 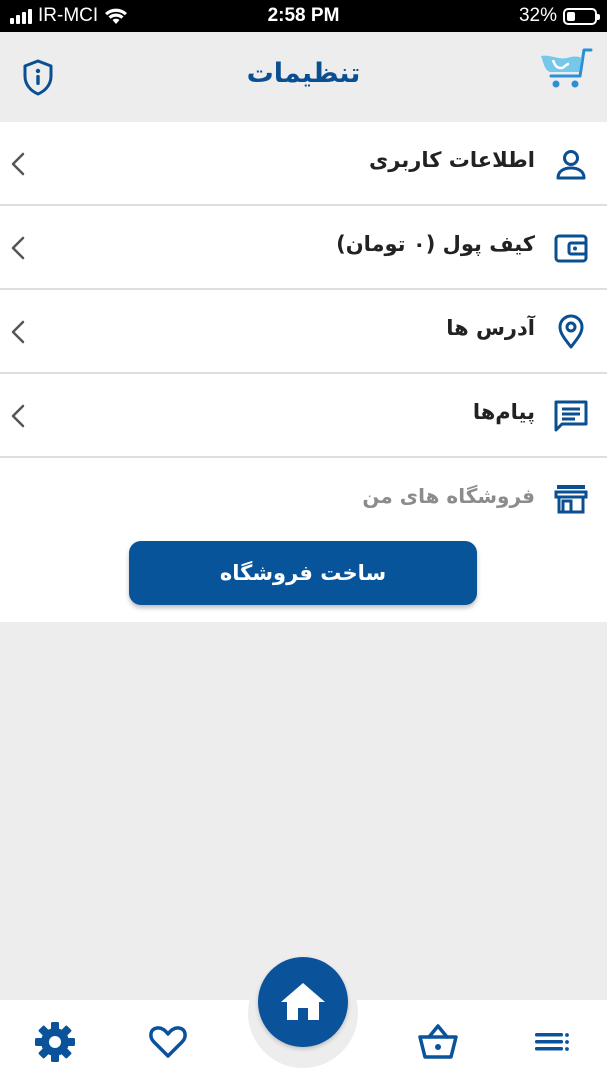 I want to click on message-icon, so click(x=571, y=416).